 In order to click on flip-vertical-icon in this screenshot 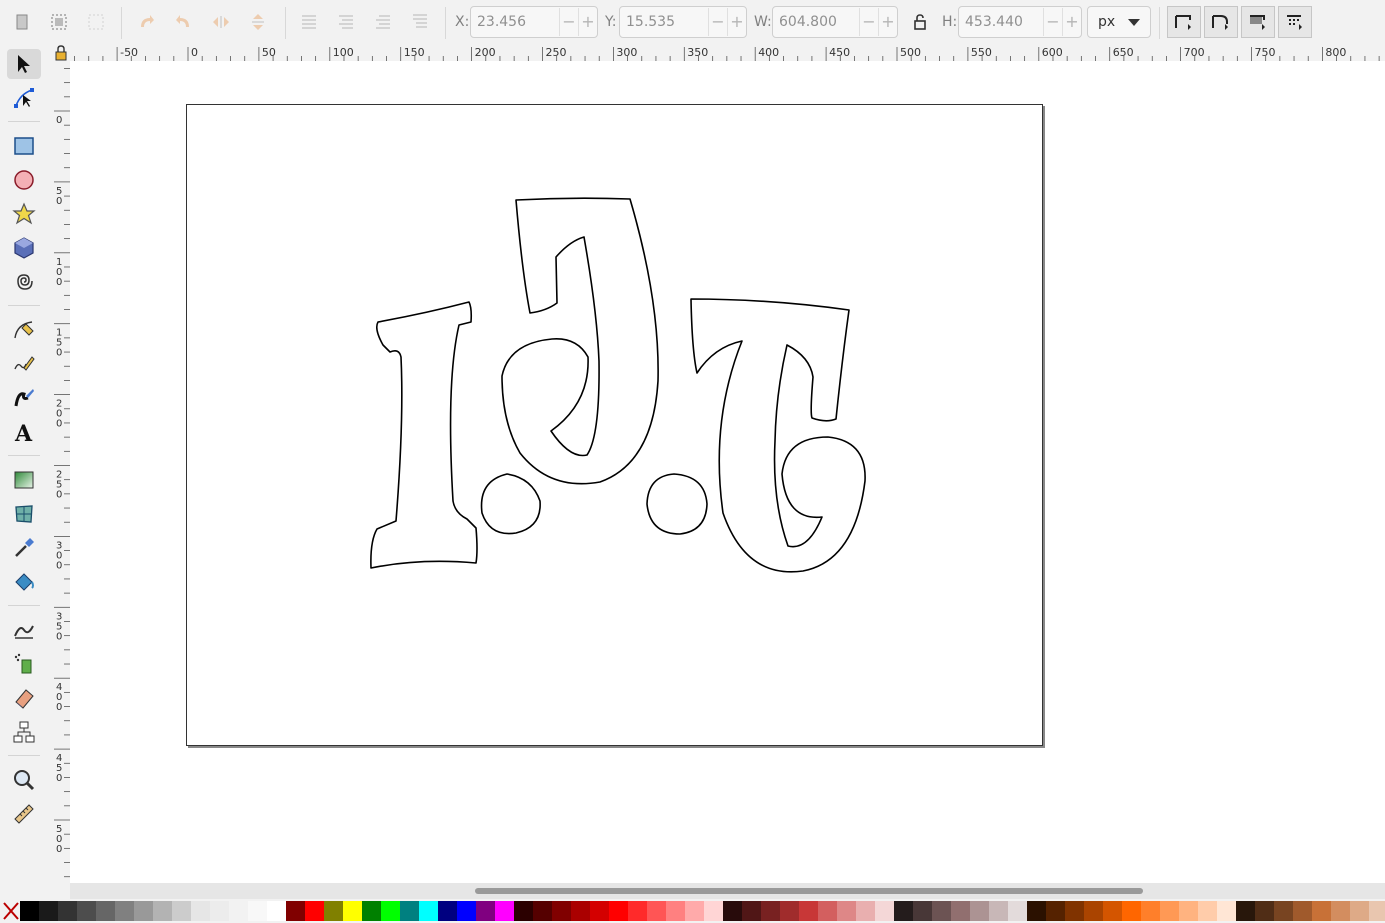, I will do `click(258, 22)`.